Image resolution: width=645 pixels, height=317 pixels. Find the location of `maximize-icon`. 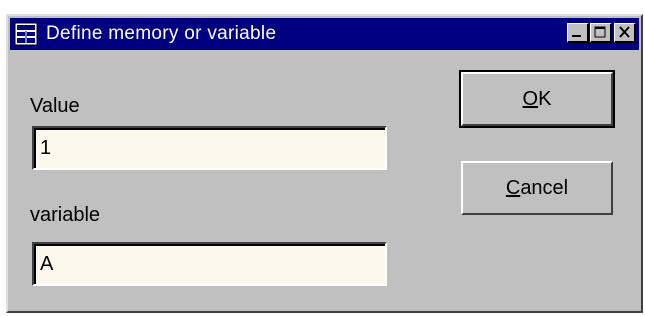

maximize-icon is located at coordinates (600, 32).